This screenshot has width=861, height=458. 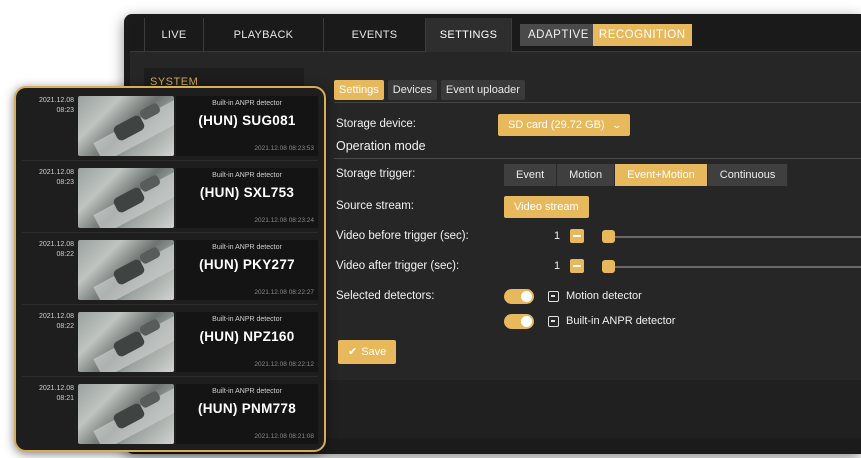 What do you see at coordinates (374, 352) in the screenshot?
I see `save-label: Save` at bounding box center [374, 352].